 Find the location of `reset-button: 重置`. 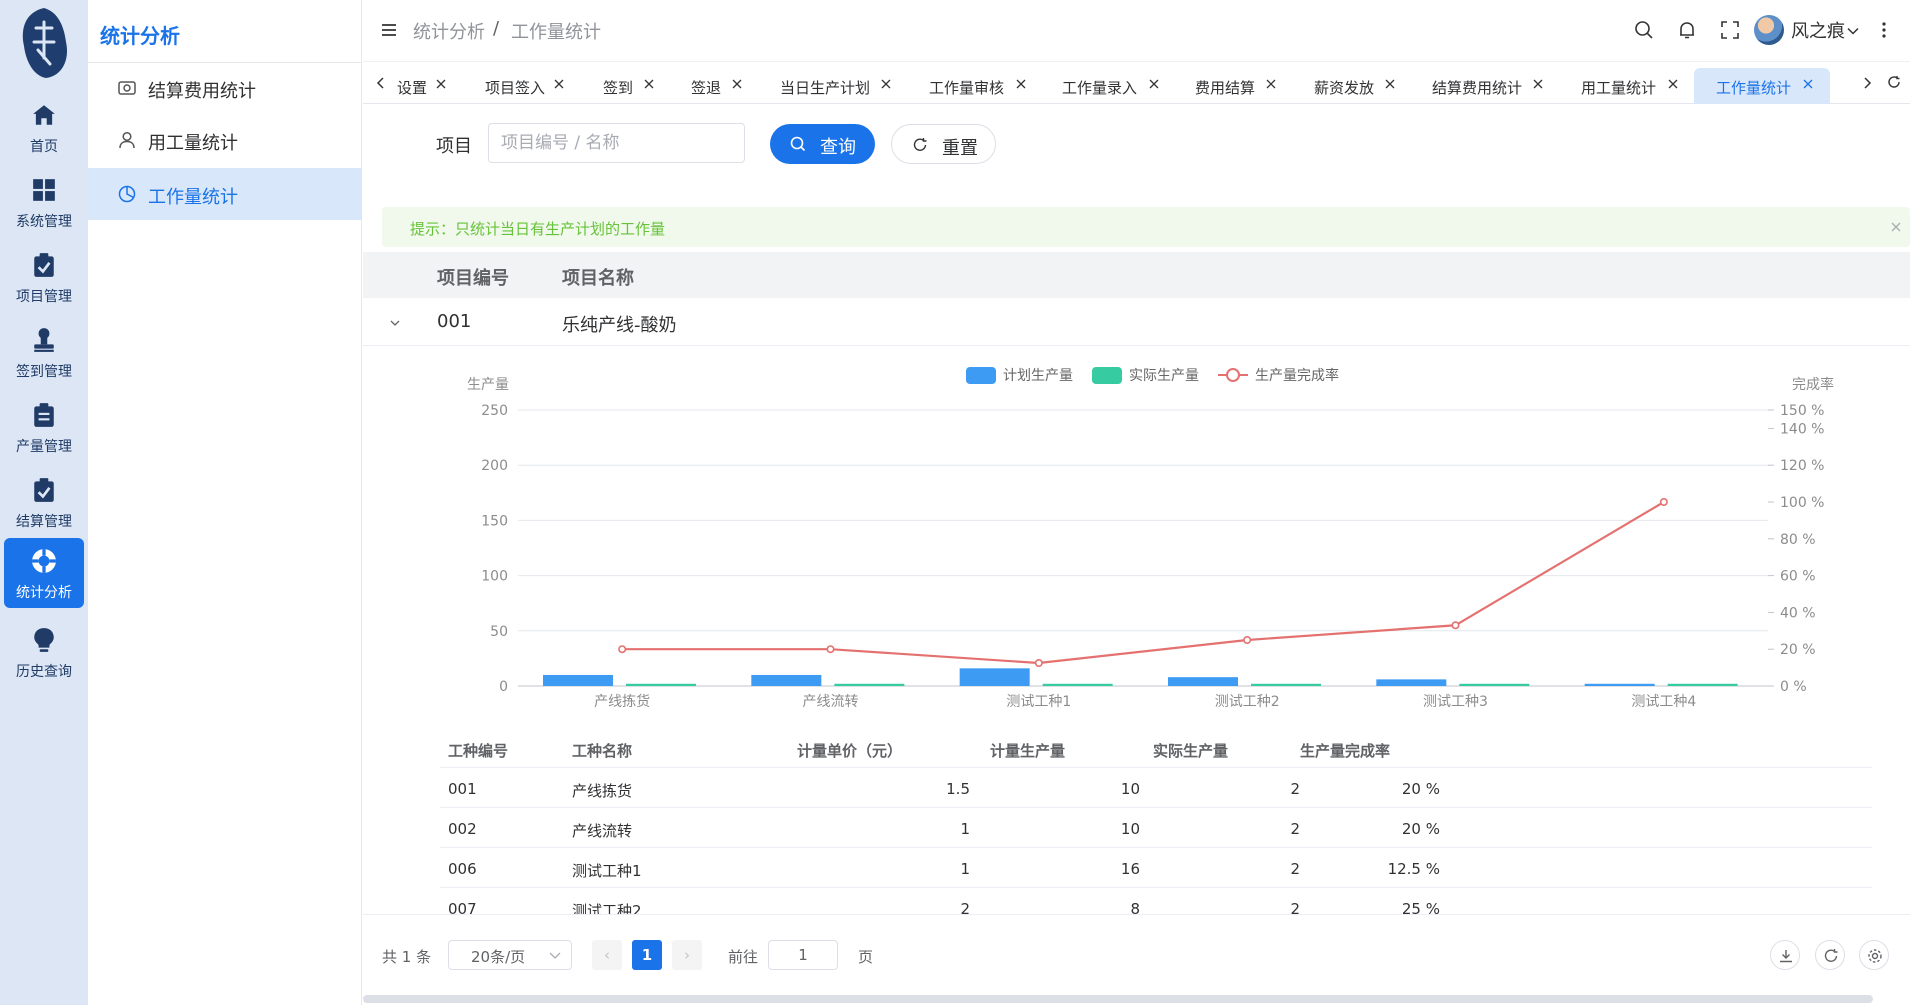

reset-button: 重置 is located at coordinates (943, 144).